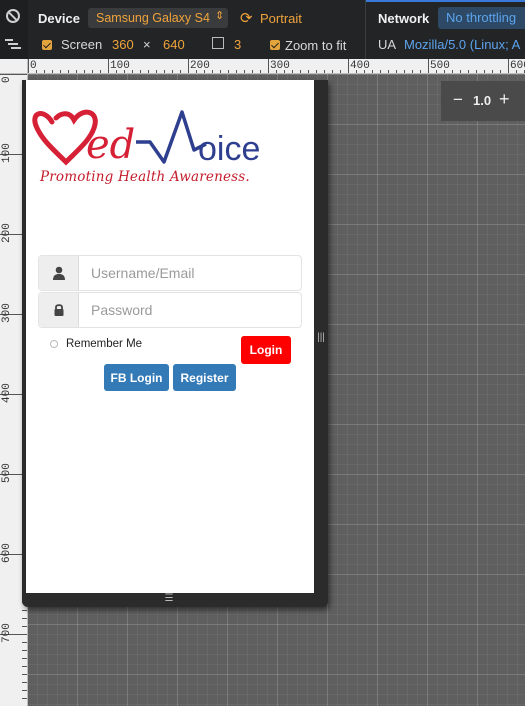 This screenshot has width=525, height=706. Describe the element at coordinates (7, 633) in the screenshot. I see `ruler-left-label: 700` at that location.